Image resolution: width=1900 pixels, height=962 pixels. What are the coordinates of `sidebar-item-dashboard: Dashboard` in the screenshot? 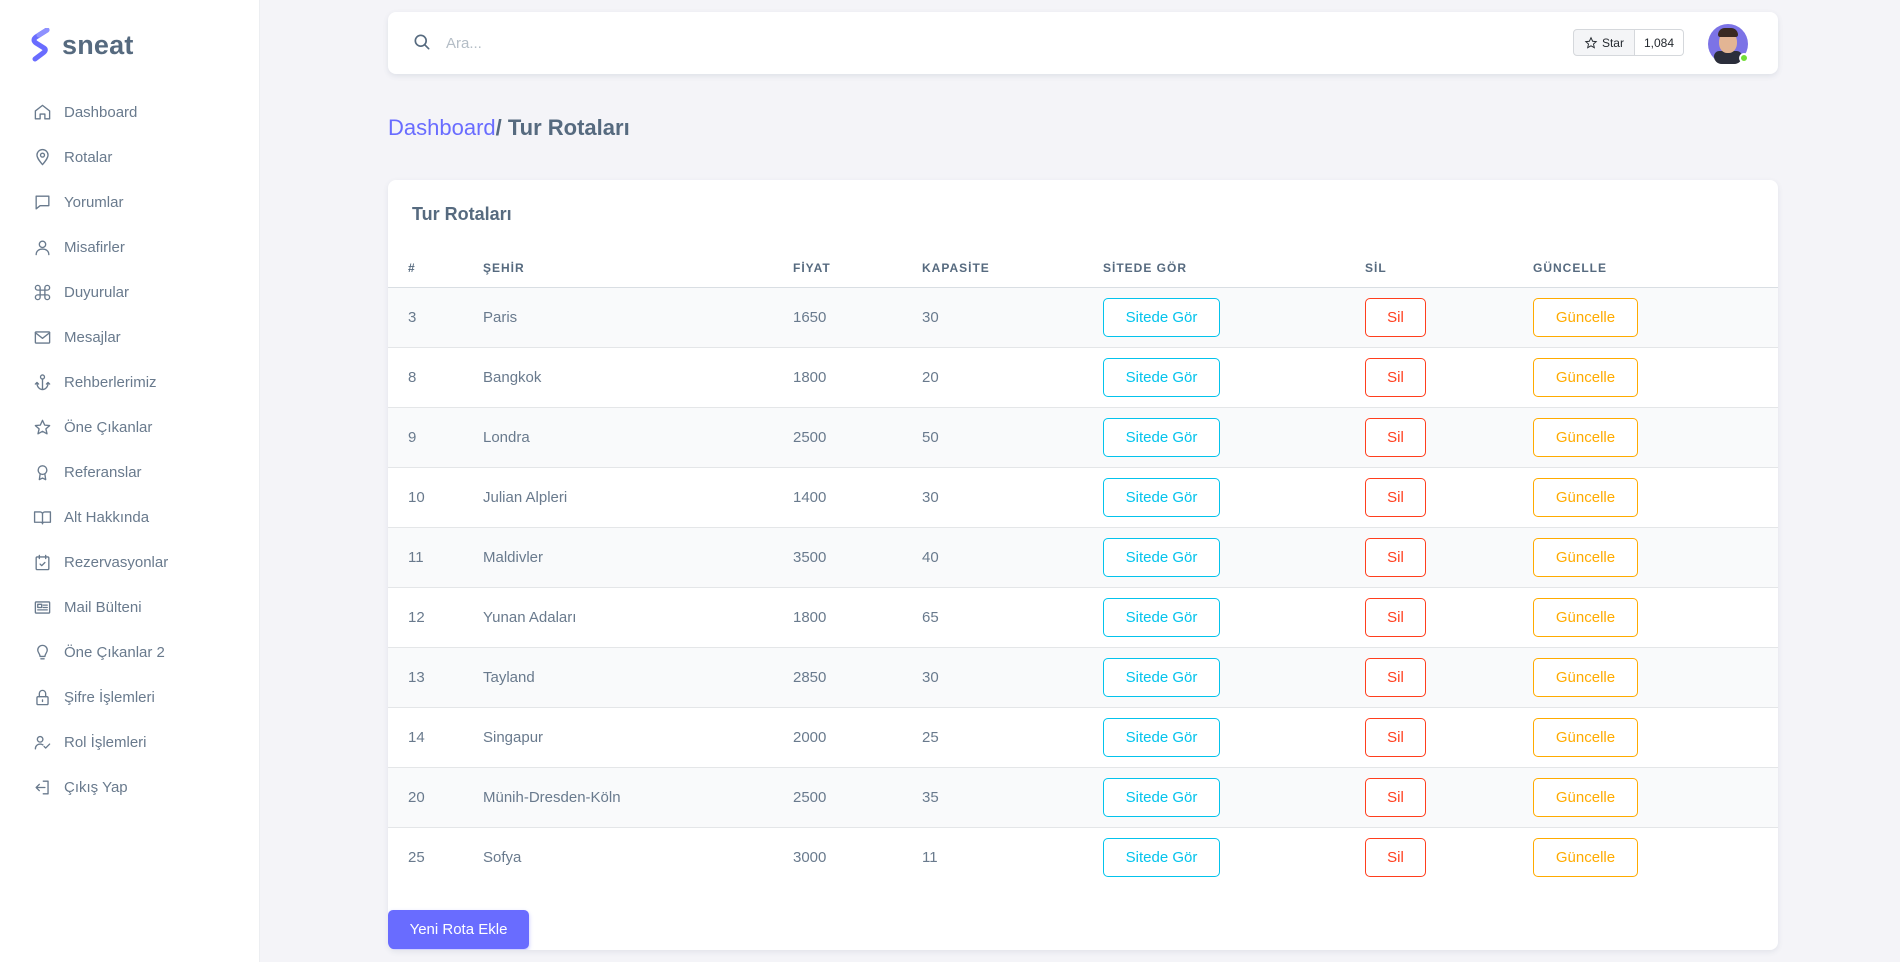 It's located at (129, 112).